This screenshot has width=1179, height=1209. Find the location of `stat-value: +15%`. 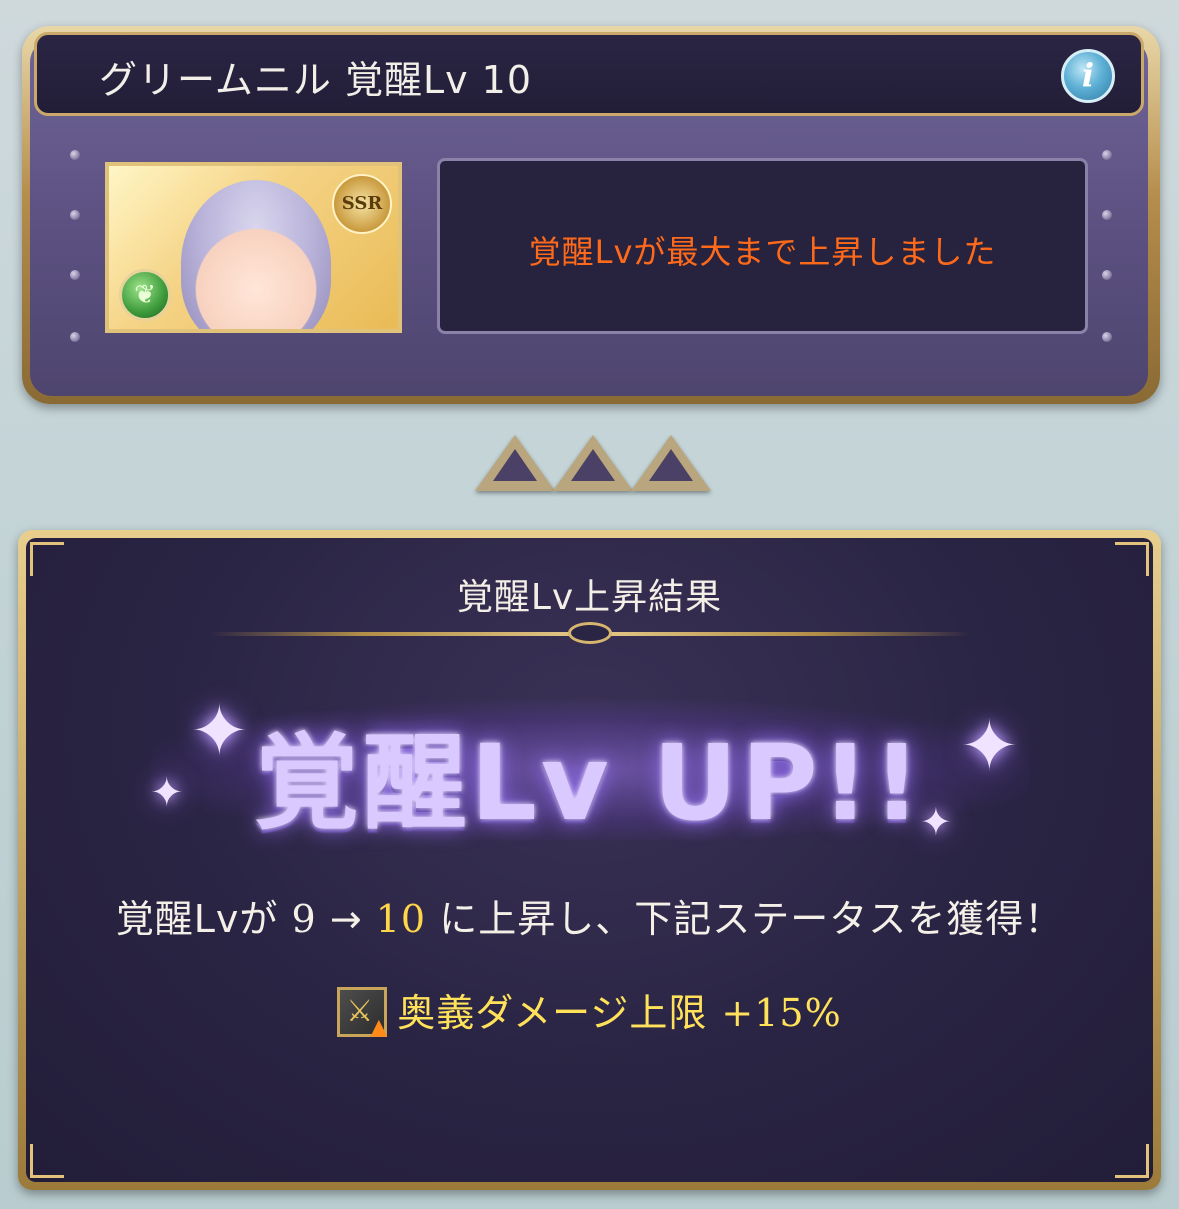

stat-value: +15% is located at coordinates (781, 1013).